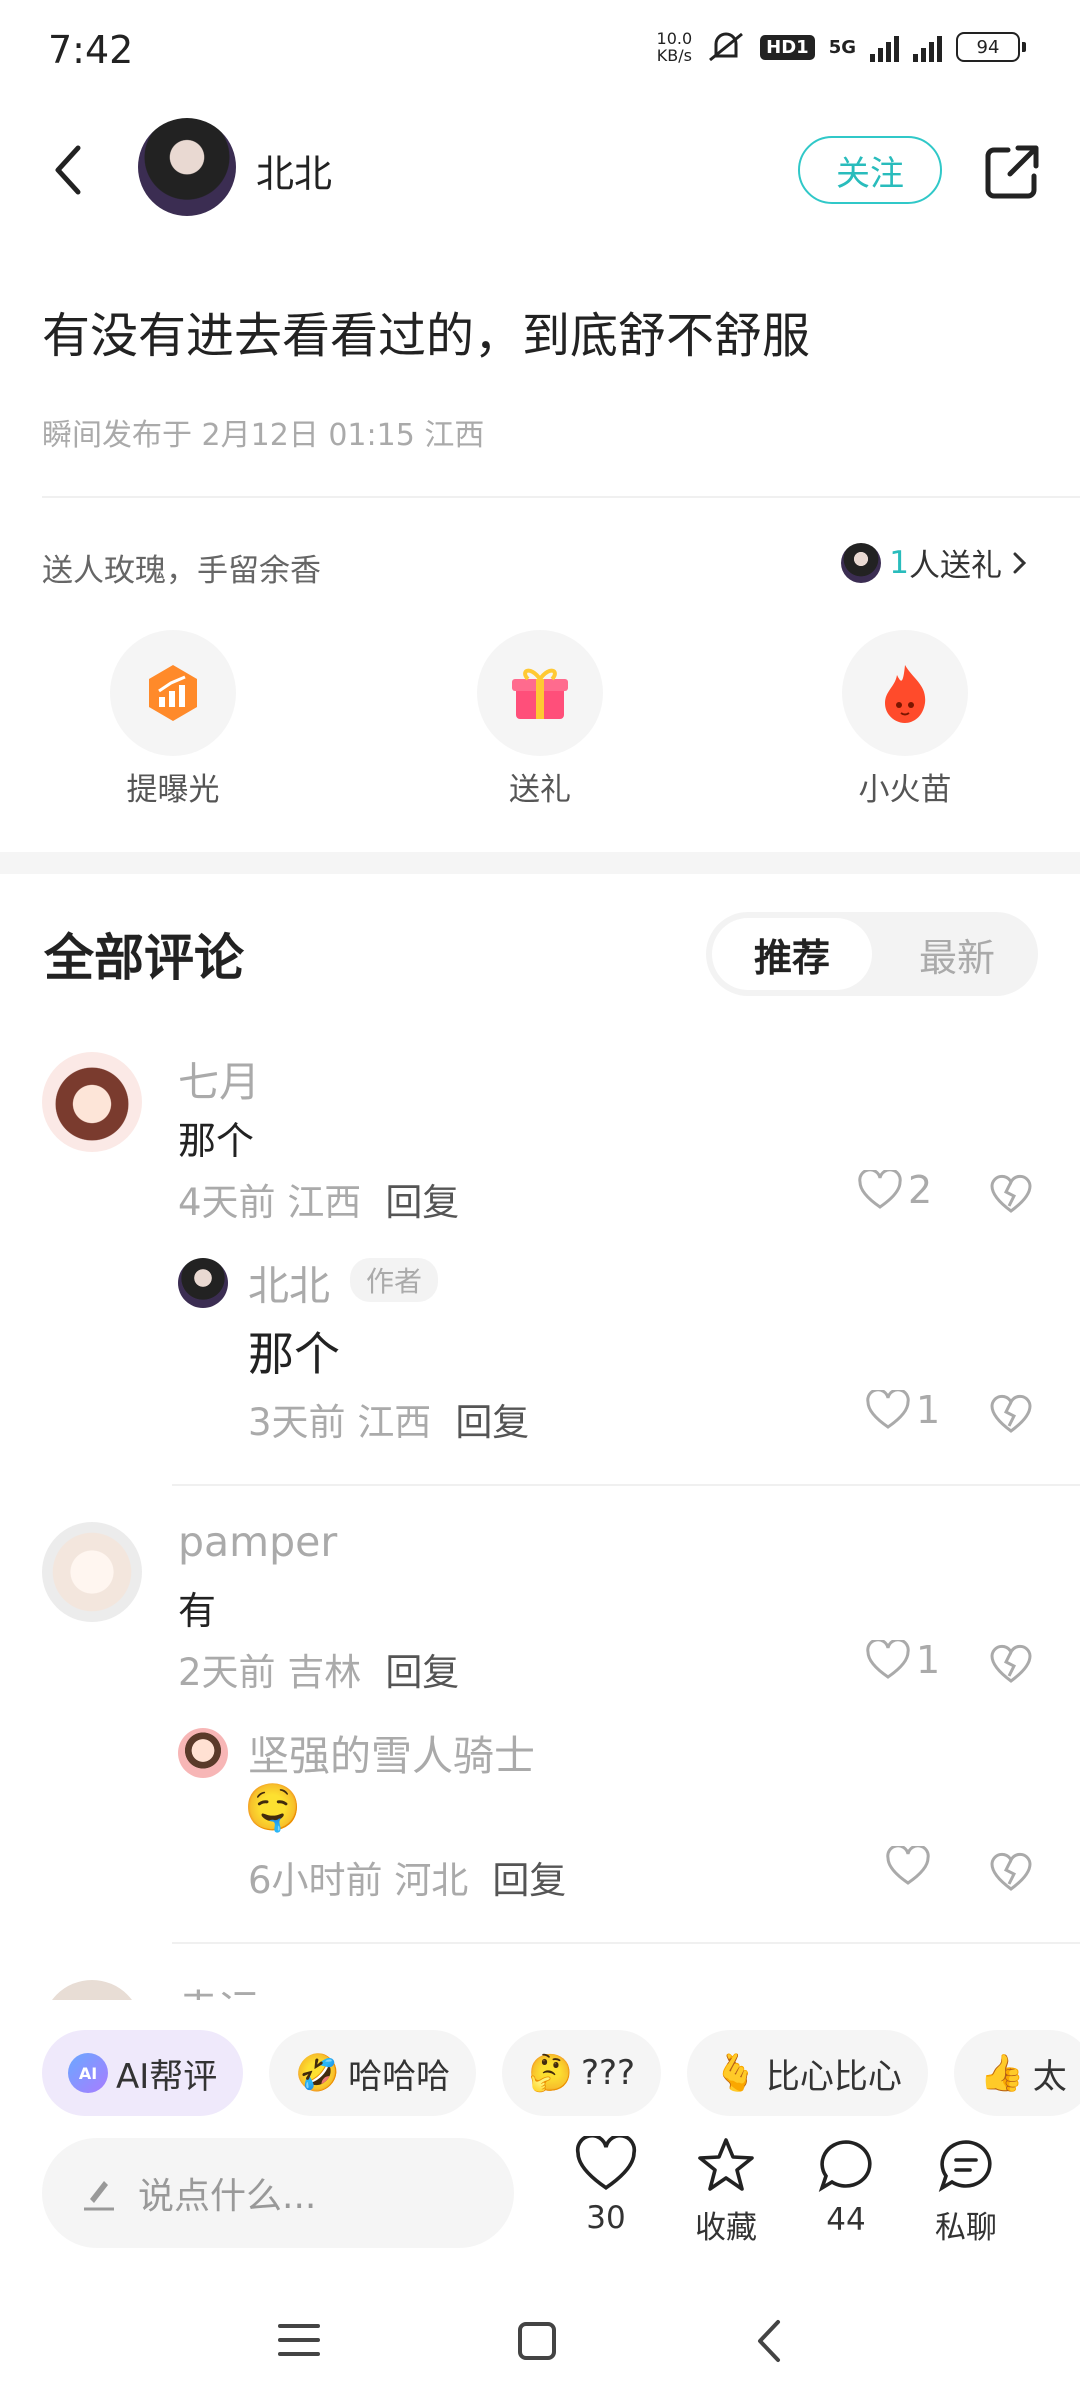 This screenshot has height=2400, width=1080. Describe the element at coordinates (389, 1422) in the screenshot. I see `reply-meta: 3天前 江西 回复` at that location.